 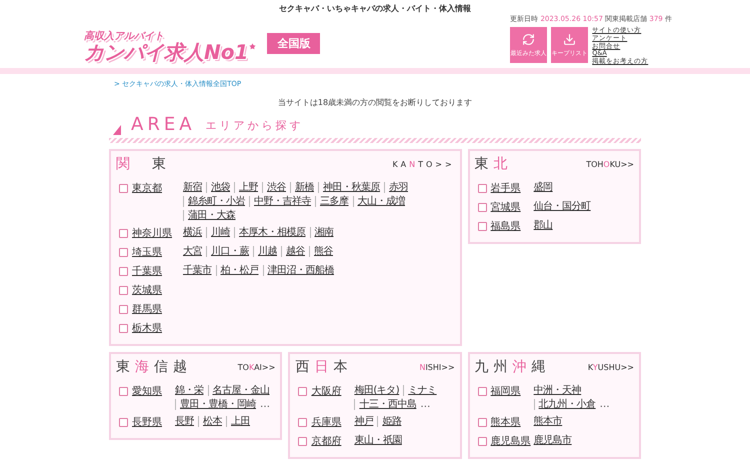 I want to click on city-link: ミナミ, so click(x=422, y=390).